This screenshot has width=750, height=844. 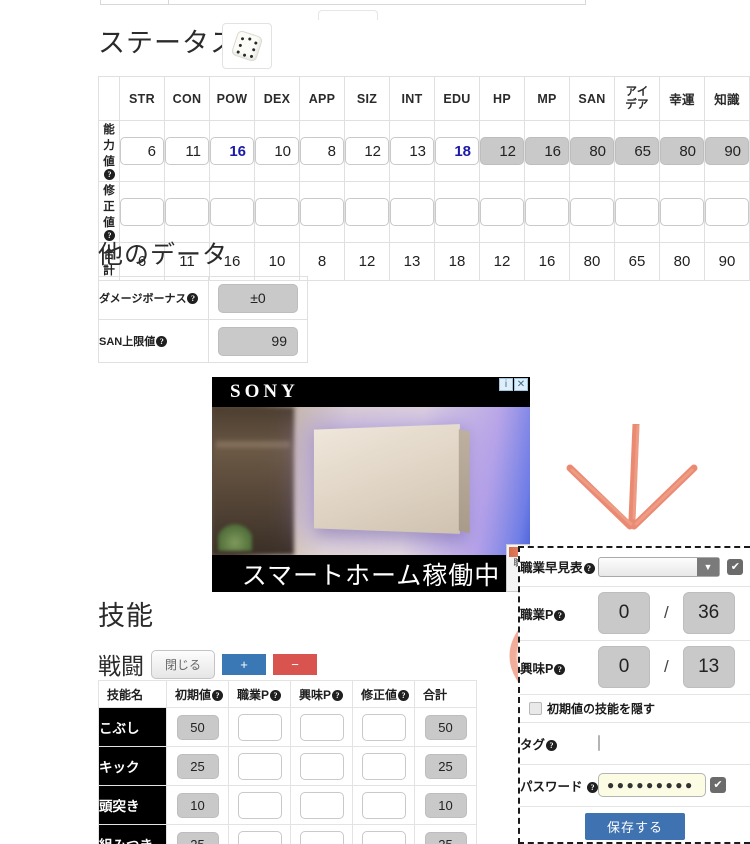 What do you see at coordinates (371, 573) in the screenshot?
I see `ad-caption: スマートホーム稼働中` at bounding box center [371, 573].